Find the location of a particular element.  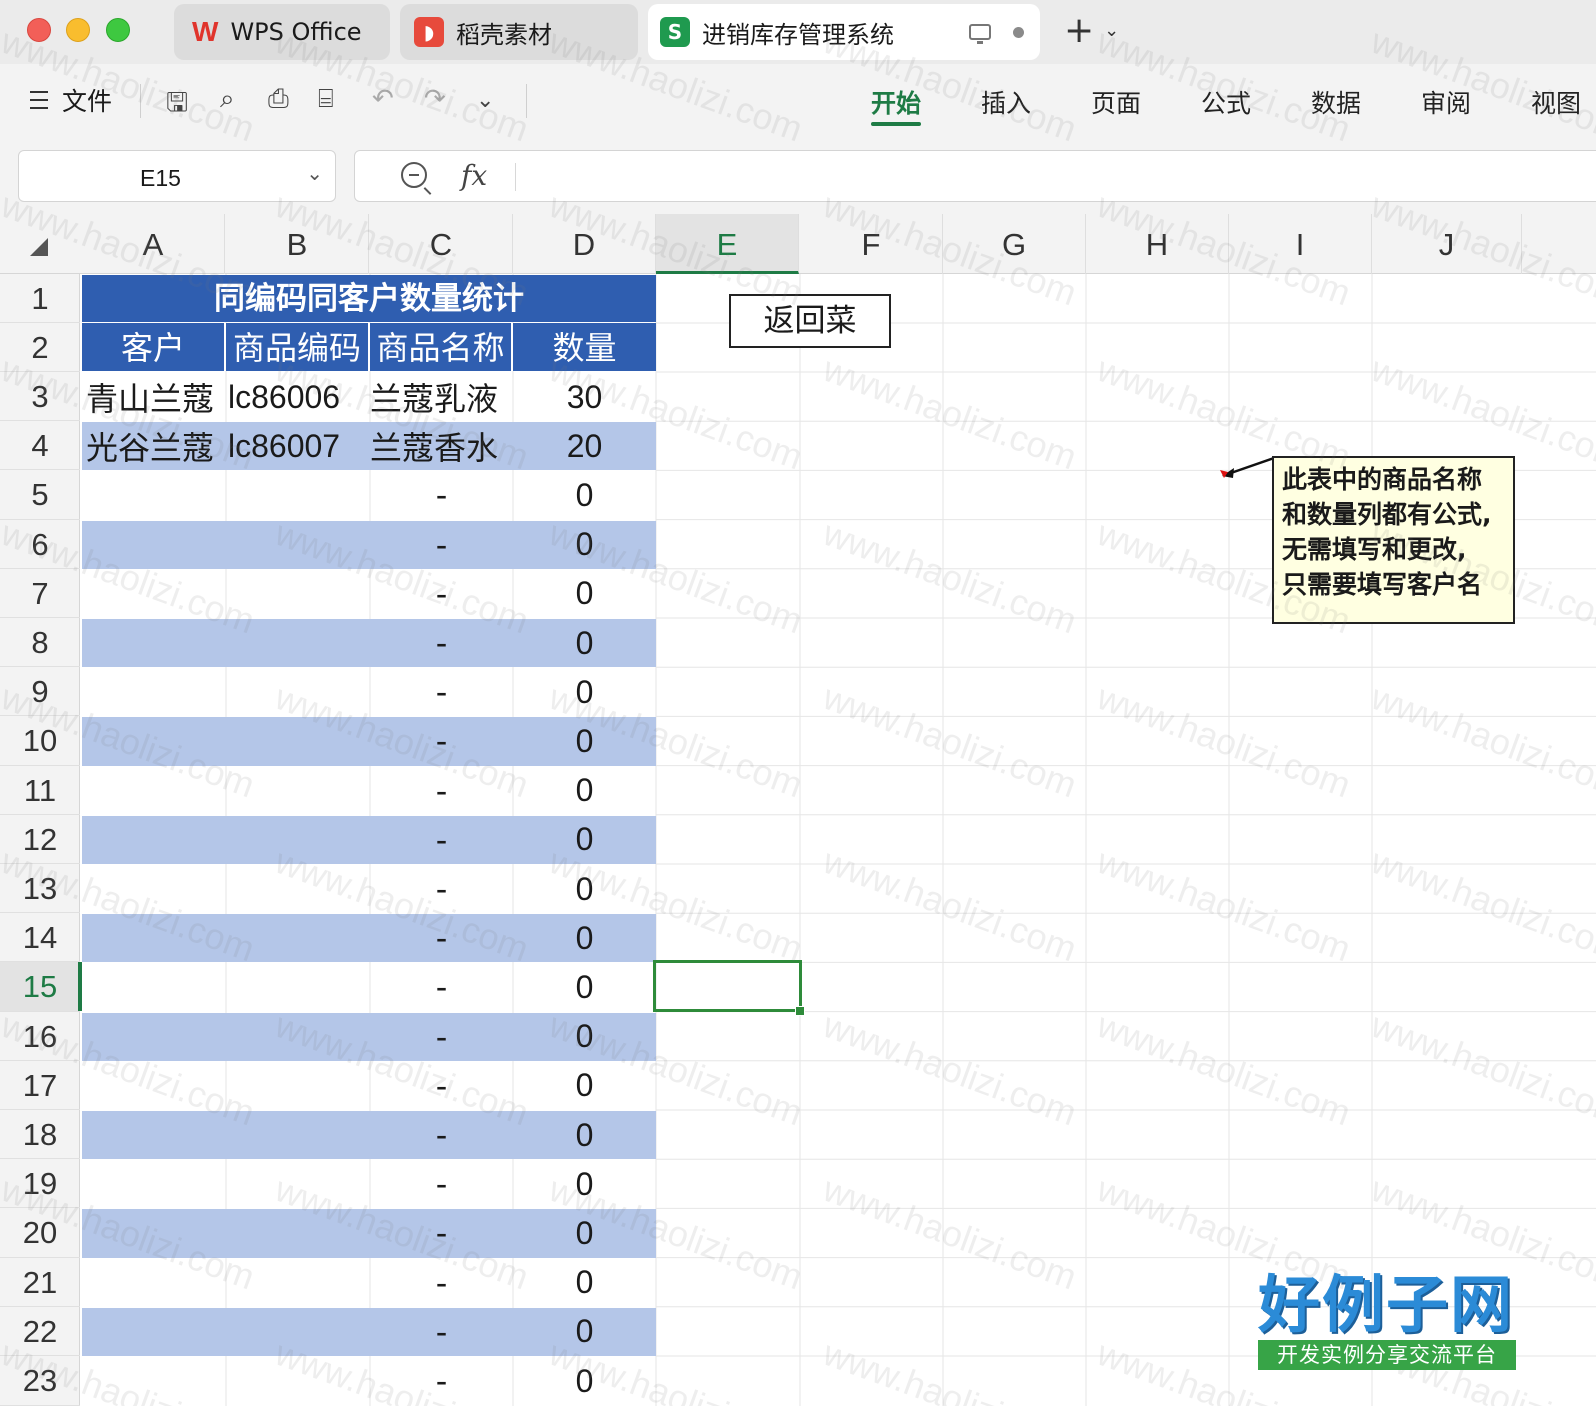

row-header-11: 11 is located at coordinates (40, 790).